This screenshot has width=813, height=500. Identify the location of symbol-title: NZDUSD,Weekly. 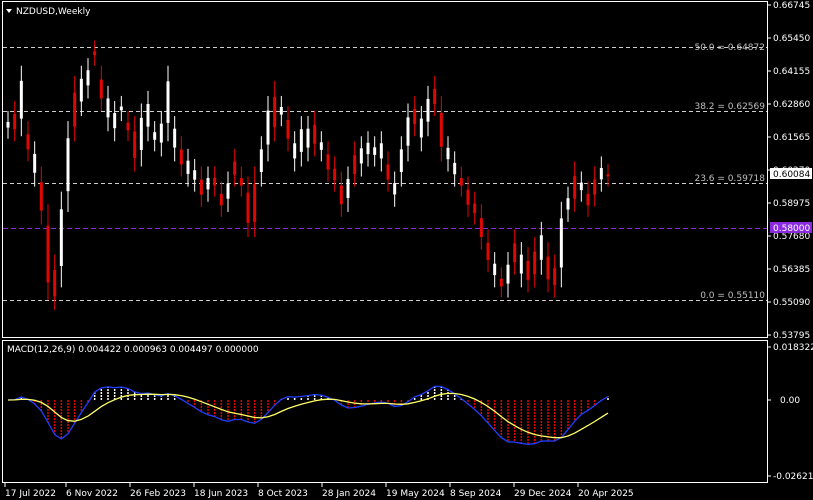
(53, 12).